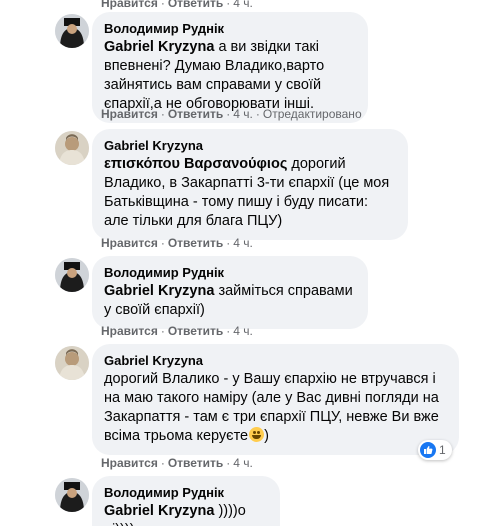 This screenshot has width=496, height=526. Describe the element at coordinates (266, 436) in the screenshot. I see `comment-text-suffix: )` at that location.